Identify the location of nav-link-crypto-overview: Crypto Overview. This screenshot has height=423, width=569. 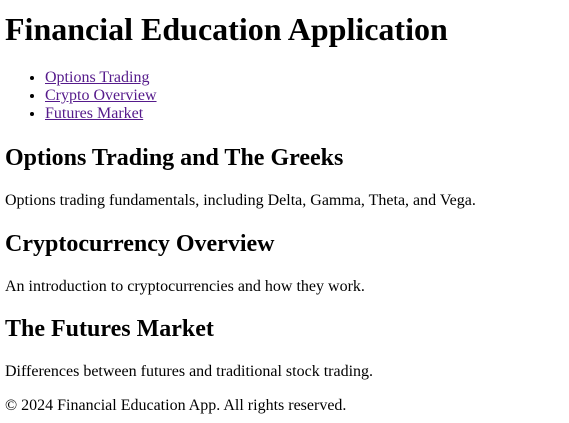
(101, 95).